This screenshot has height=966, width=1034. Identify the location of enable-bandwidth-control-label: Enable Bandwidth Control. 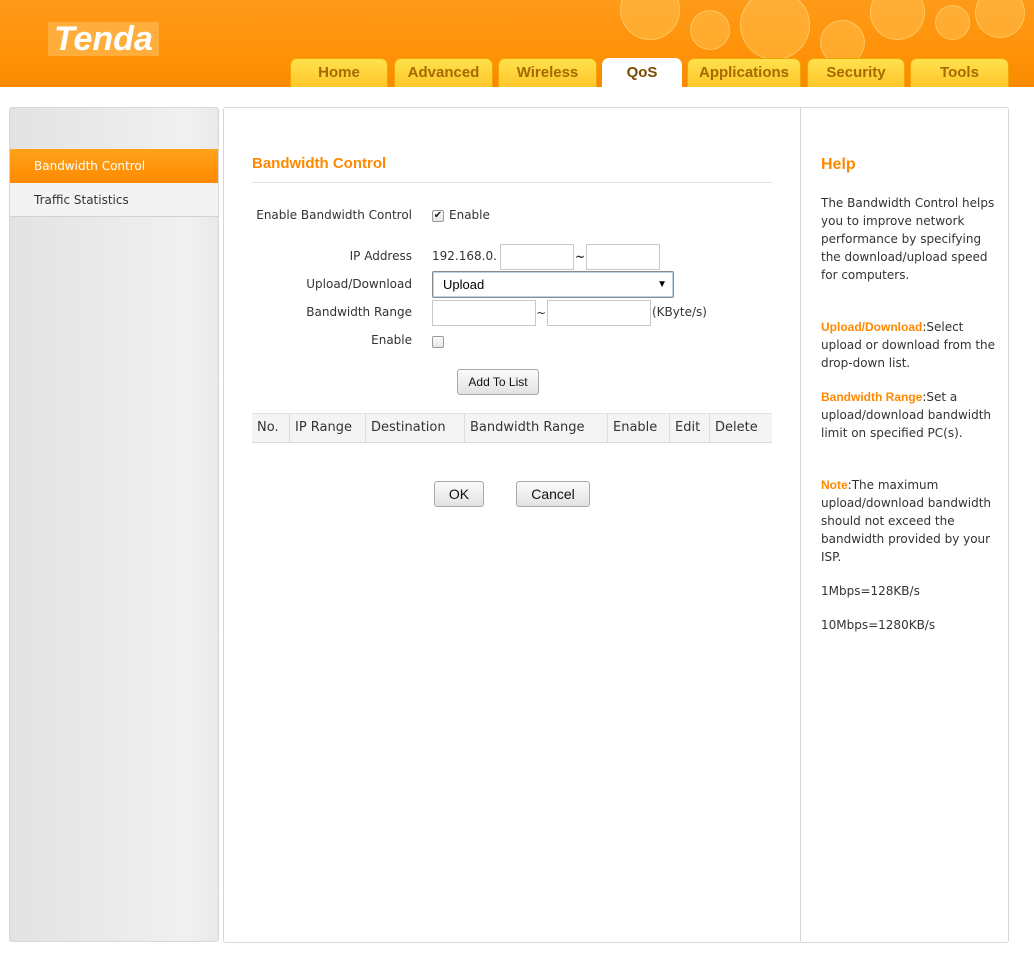
(334, 215).